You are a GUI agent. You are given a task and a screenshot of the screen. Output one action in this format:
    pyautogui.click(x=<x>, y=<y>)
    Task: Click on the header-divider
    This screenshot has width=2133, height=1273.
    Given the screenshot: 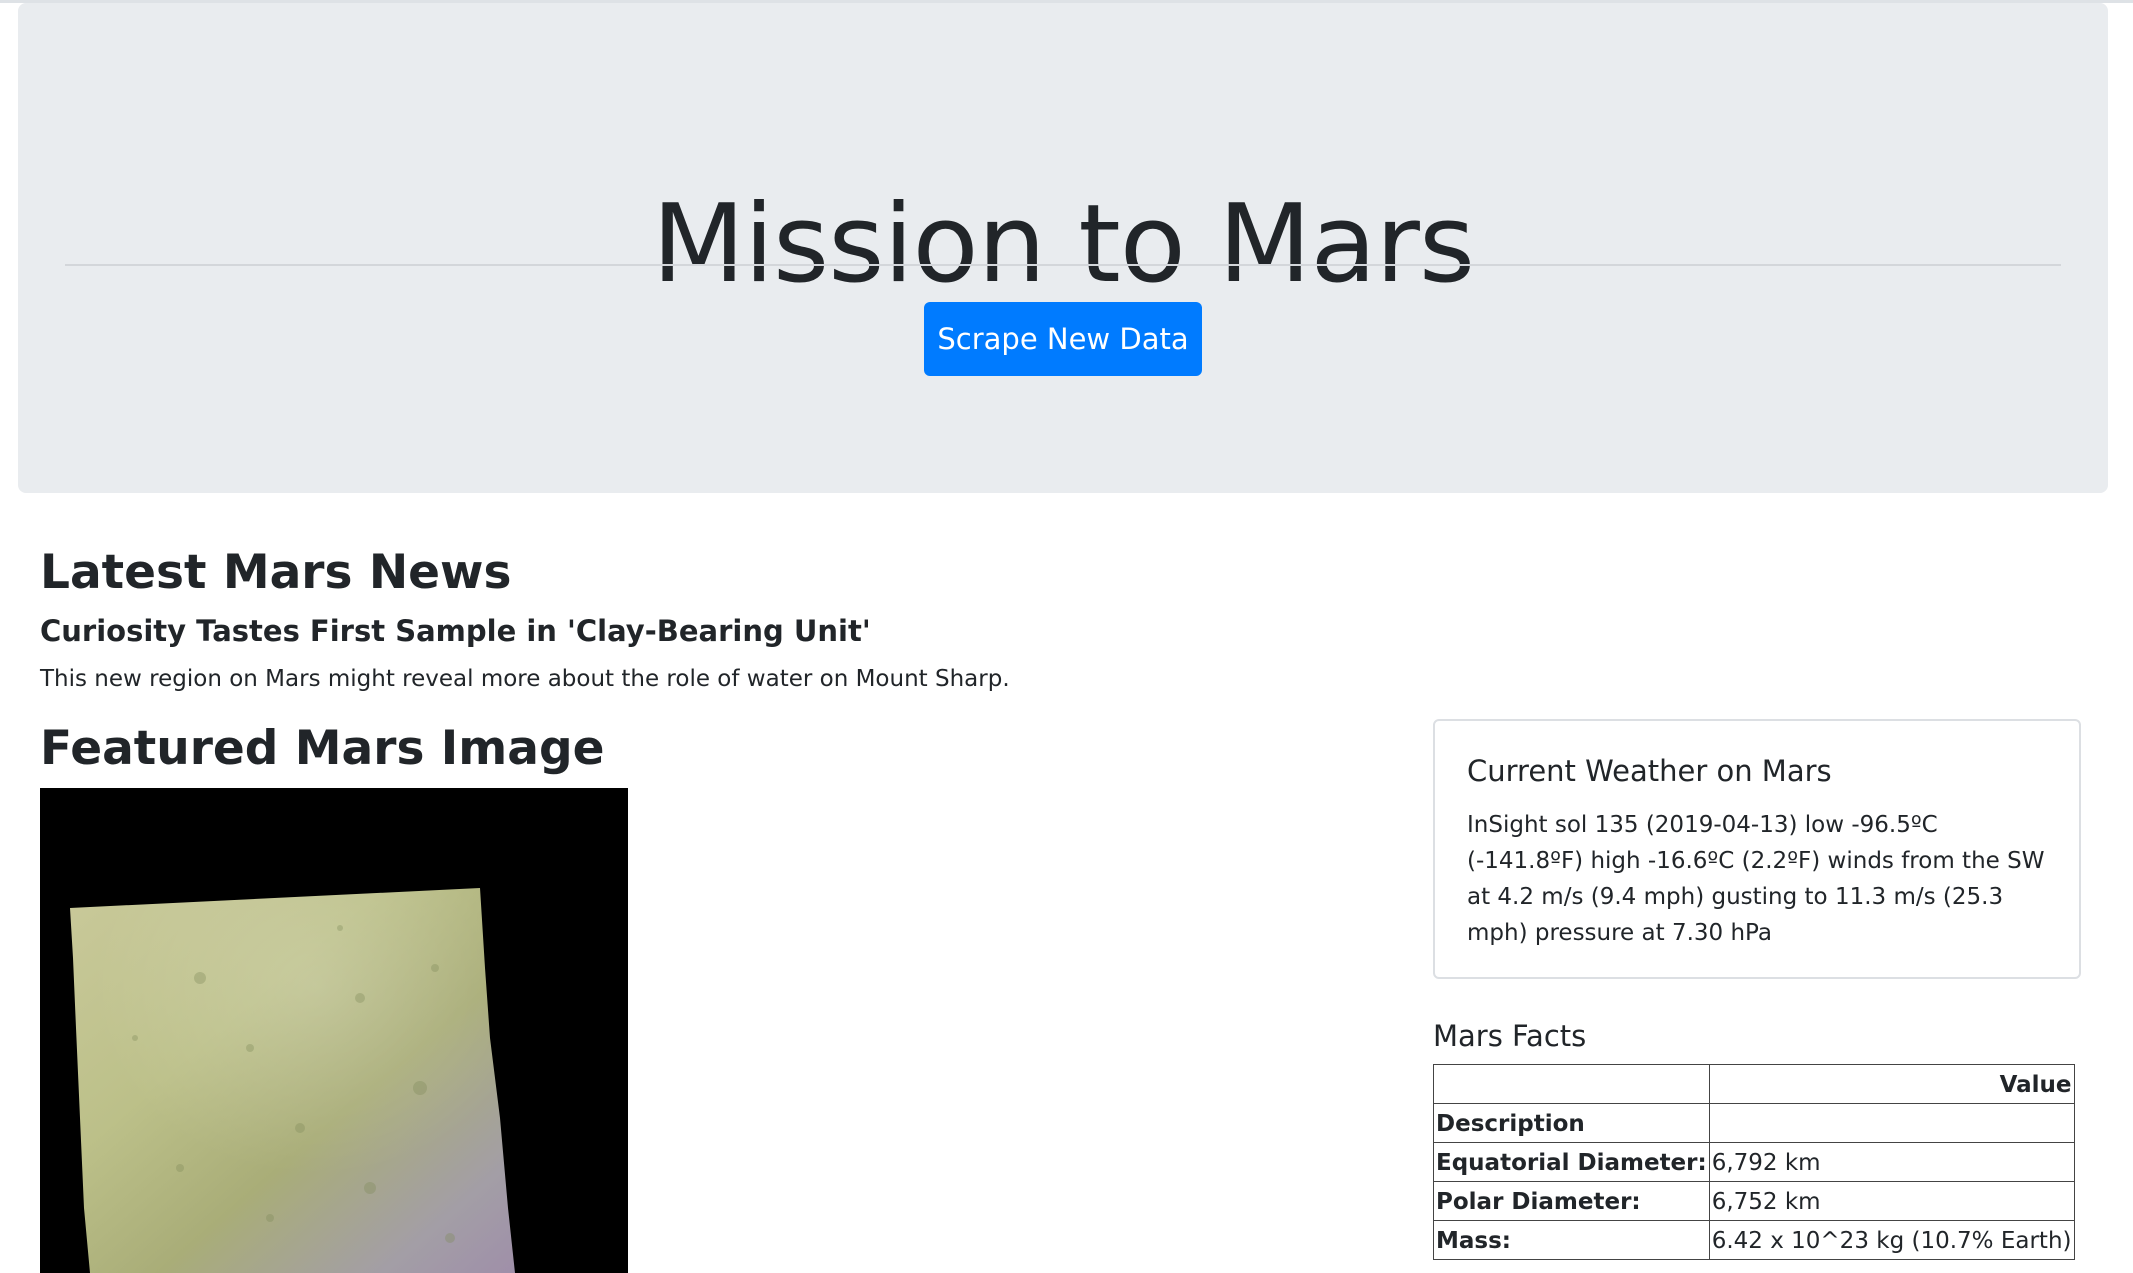 What is the action you would take?
    pyautogui.click(x=1063, y=265)
    